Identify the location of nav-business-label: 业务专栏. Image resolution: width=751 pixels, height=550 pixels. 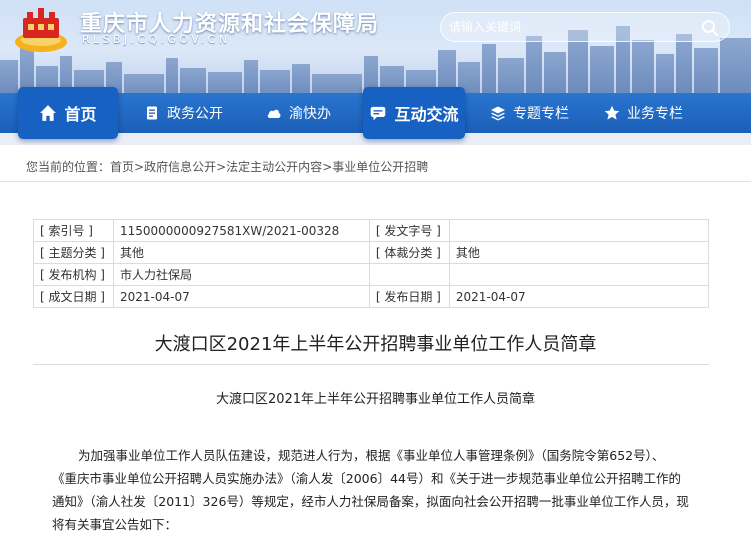
(655, 114).